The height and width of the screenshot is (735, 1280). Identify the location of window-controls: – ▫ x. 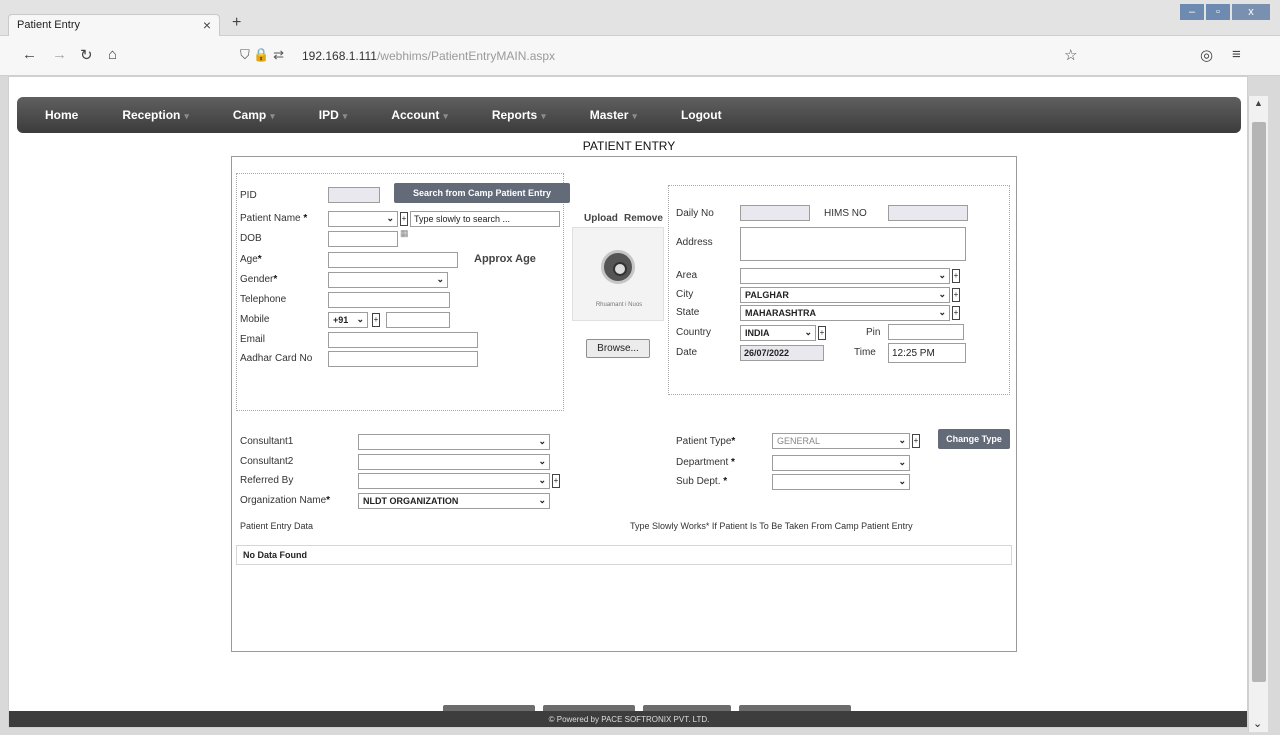
(1225, 12).